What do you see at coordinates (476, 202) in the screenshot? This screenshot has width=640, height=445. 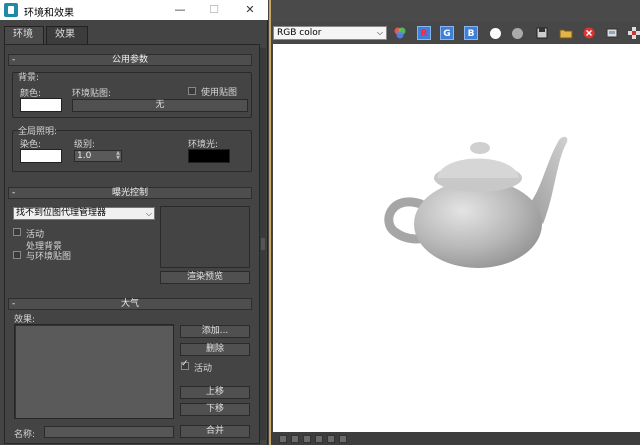 I see `teapot-render` at bounding box center [476, 202].